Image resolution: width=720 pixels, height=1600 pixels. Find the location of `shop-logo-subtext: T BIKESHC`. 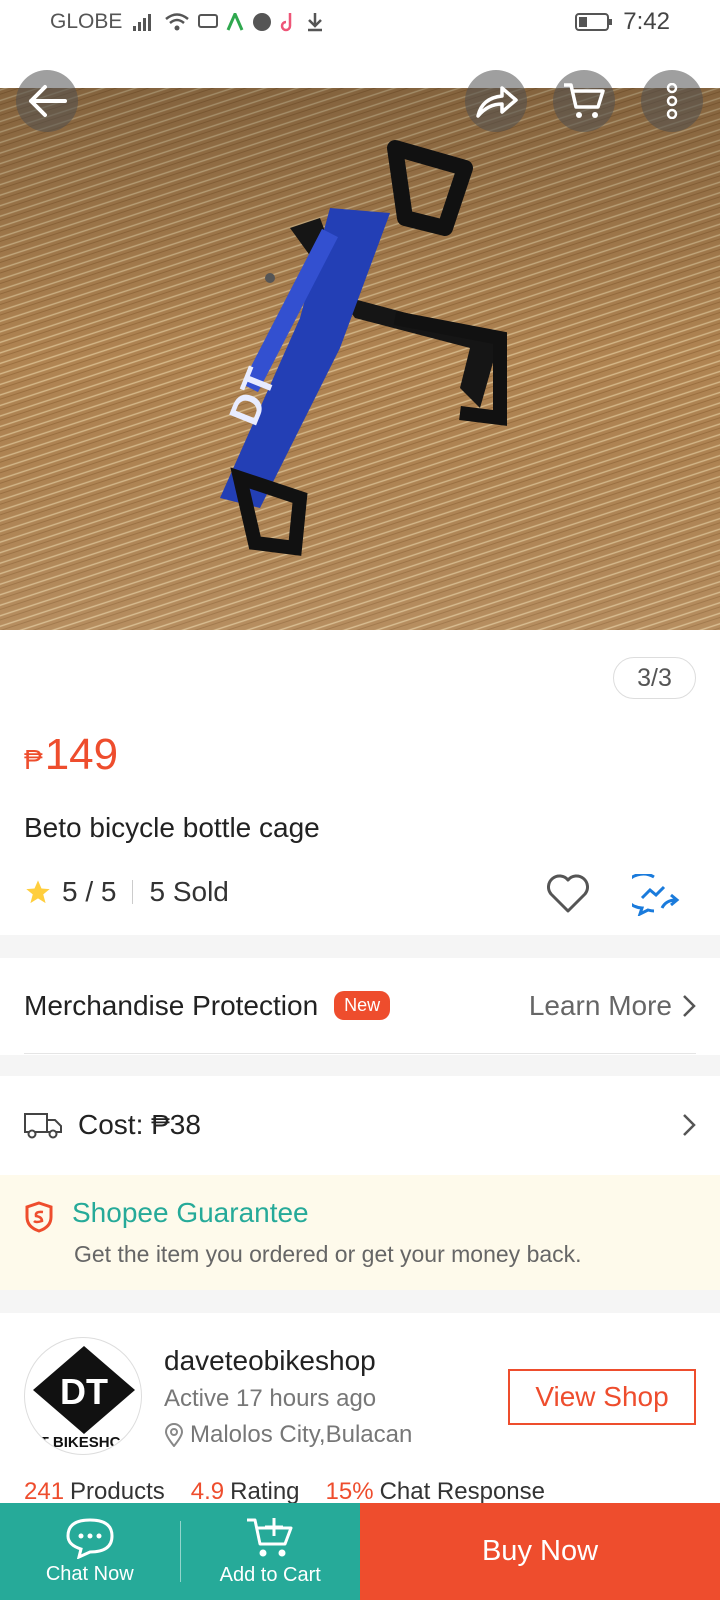

shop-logo-subtext: T BIKESHC is located at coordinates (80, 1442).